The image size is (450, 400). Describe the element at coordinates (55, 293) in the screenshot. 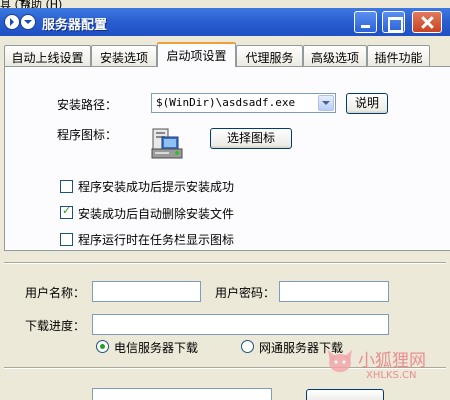

I see `username-label: 用户名称：` at that location.